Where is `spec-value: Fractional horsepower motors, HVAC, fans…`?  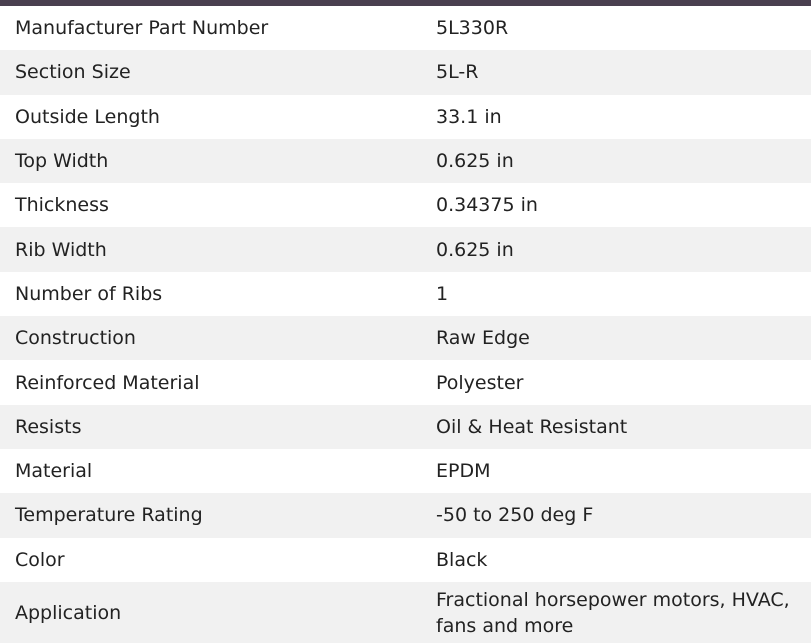 spec-value: Fractional horsepower motors, HVAC, fans… is located at coordinates (613, 612).